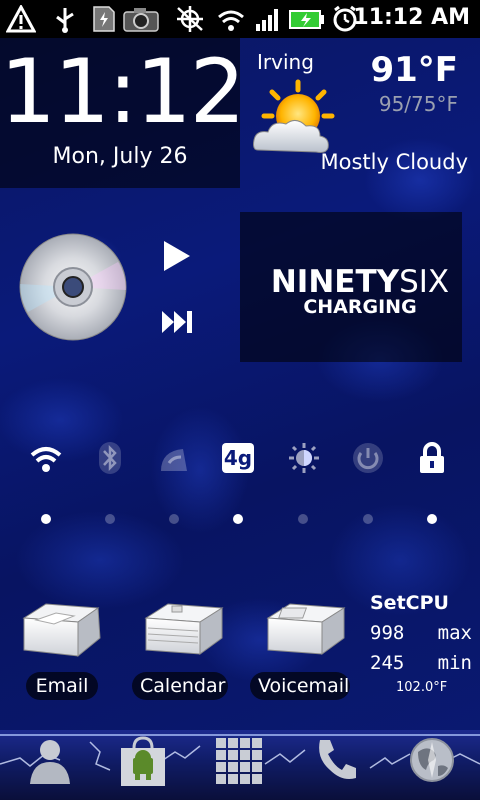 Image resolution: width=480 pixels, height=800 pixels. I want to click on app-label-voicemail: Voicemail, so click(300, 686).